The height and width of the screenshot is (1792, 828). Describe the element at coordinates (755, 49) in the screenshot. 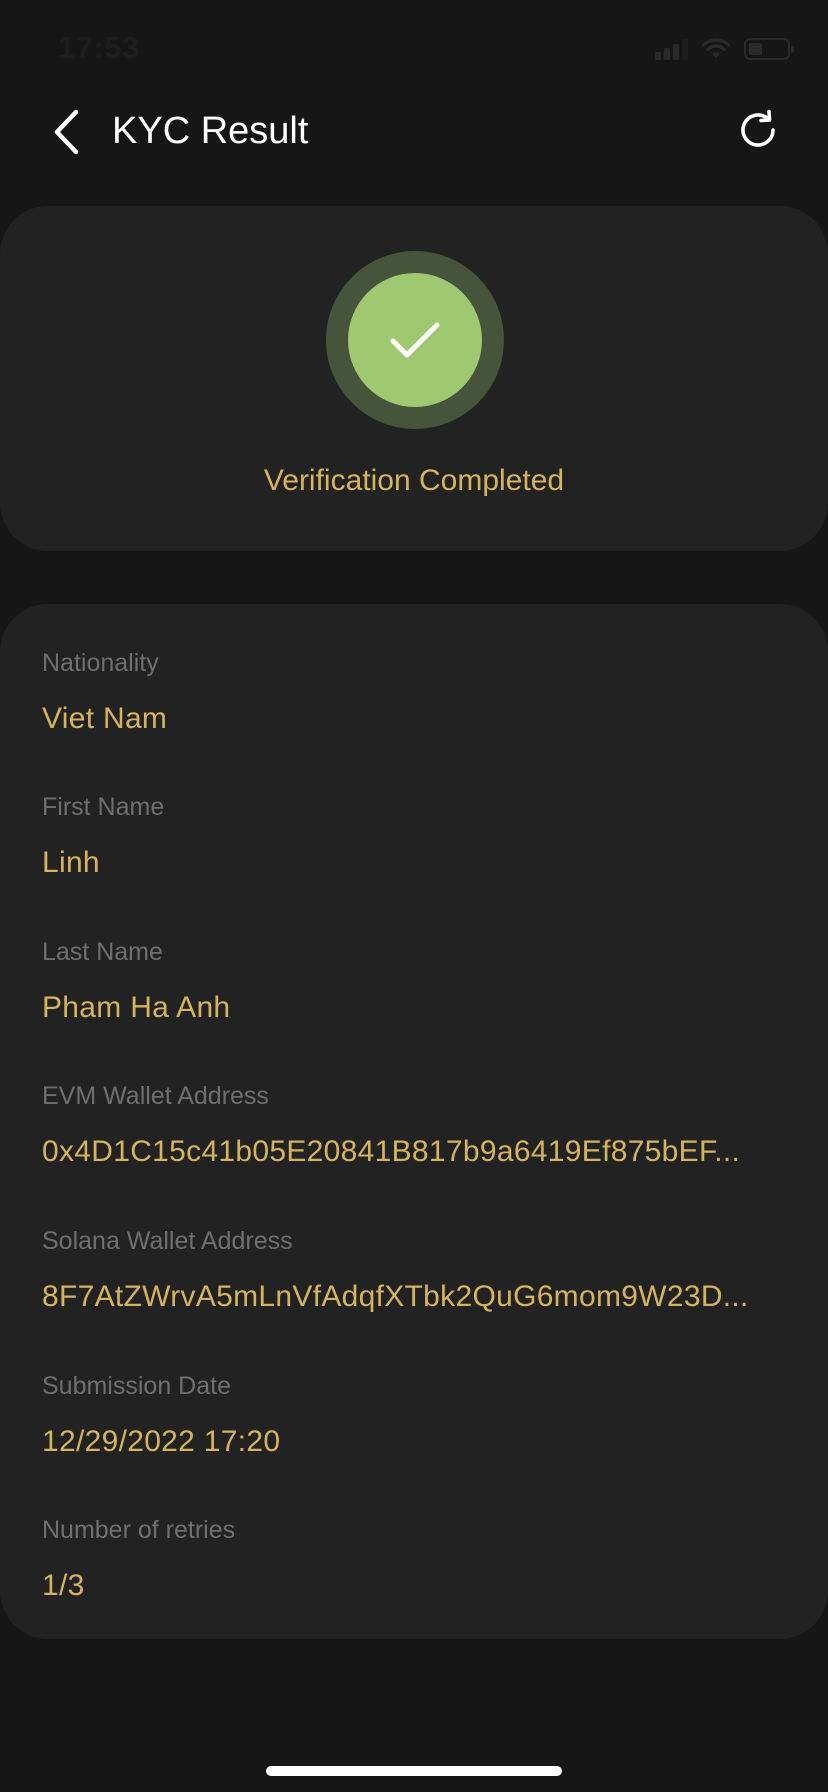

I see `battery-level` at that location.